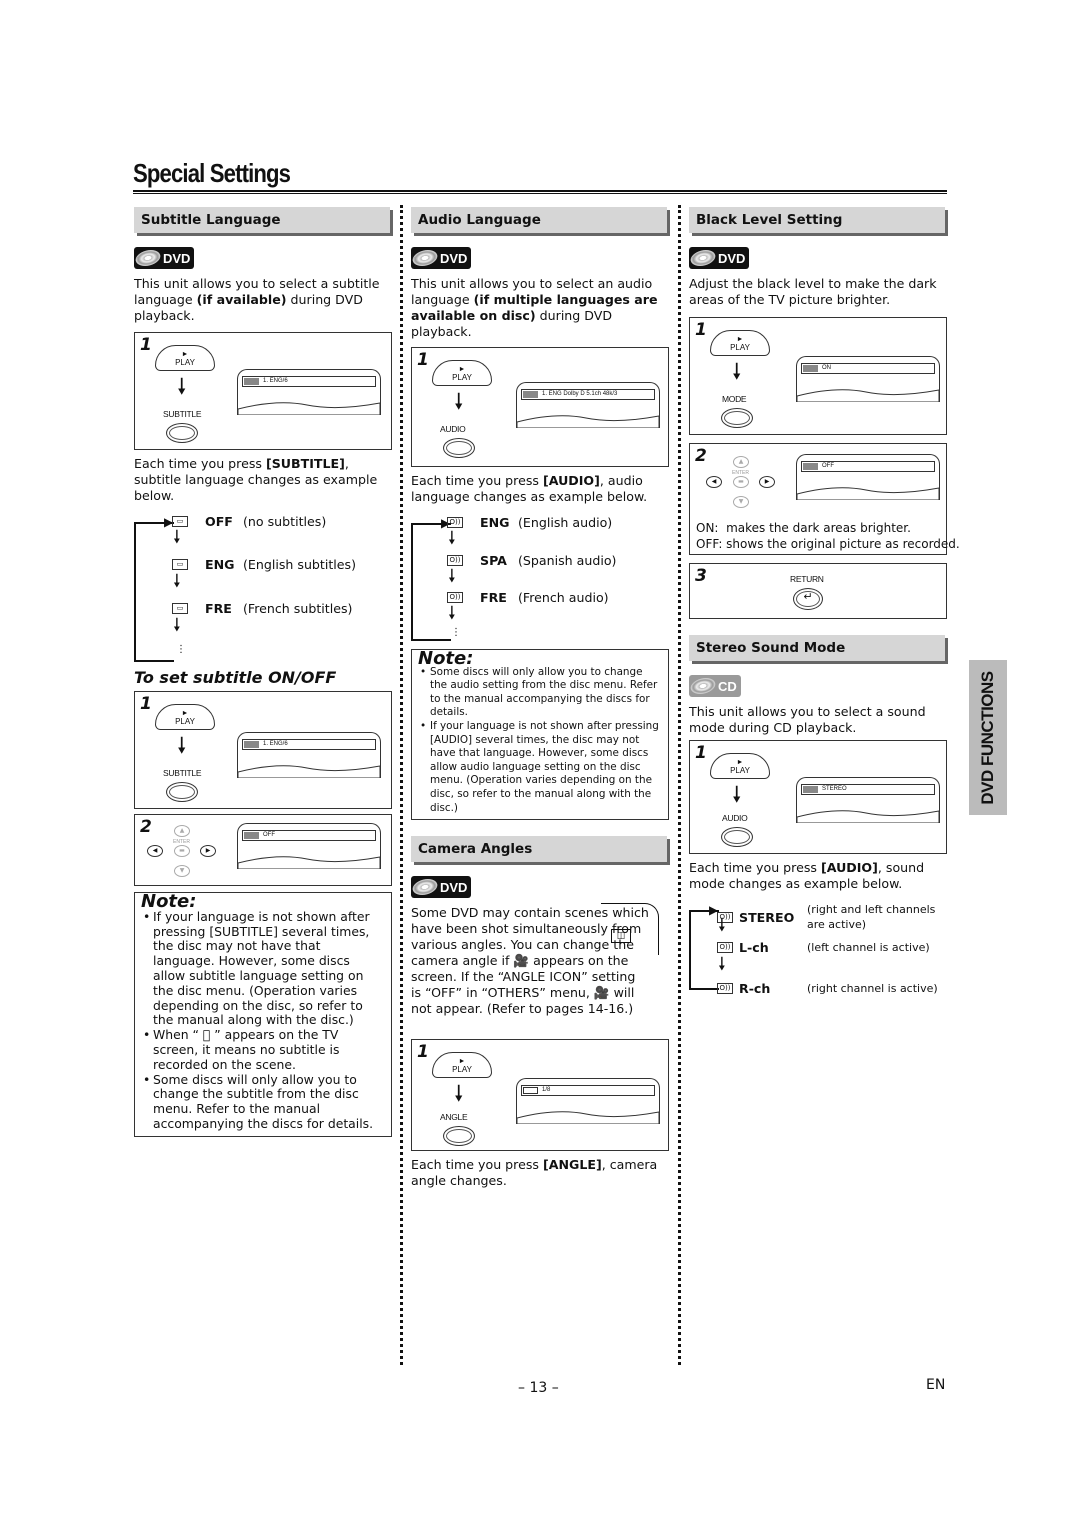 The width and height of the screenshot is (1080, 1527). I want to click on tv-screen: 1. ENG/6, so click(309, 755).